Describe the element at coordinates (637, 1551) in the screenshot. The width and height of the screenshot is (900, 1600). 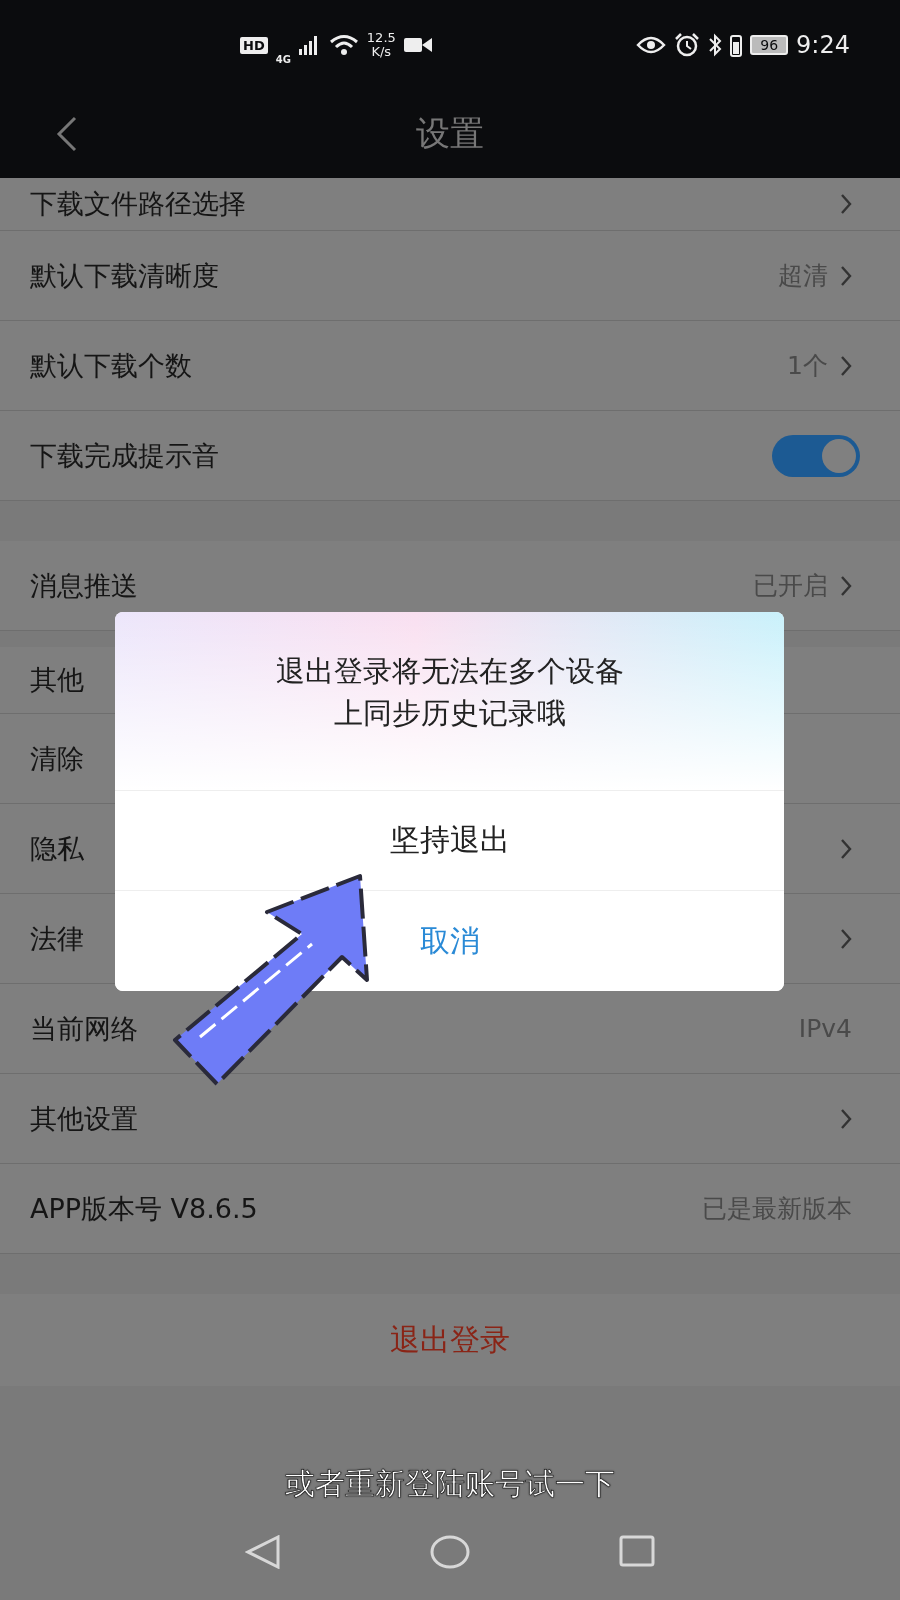
I see `recents-nav-icon` at that location.